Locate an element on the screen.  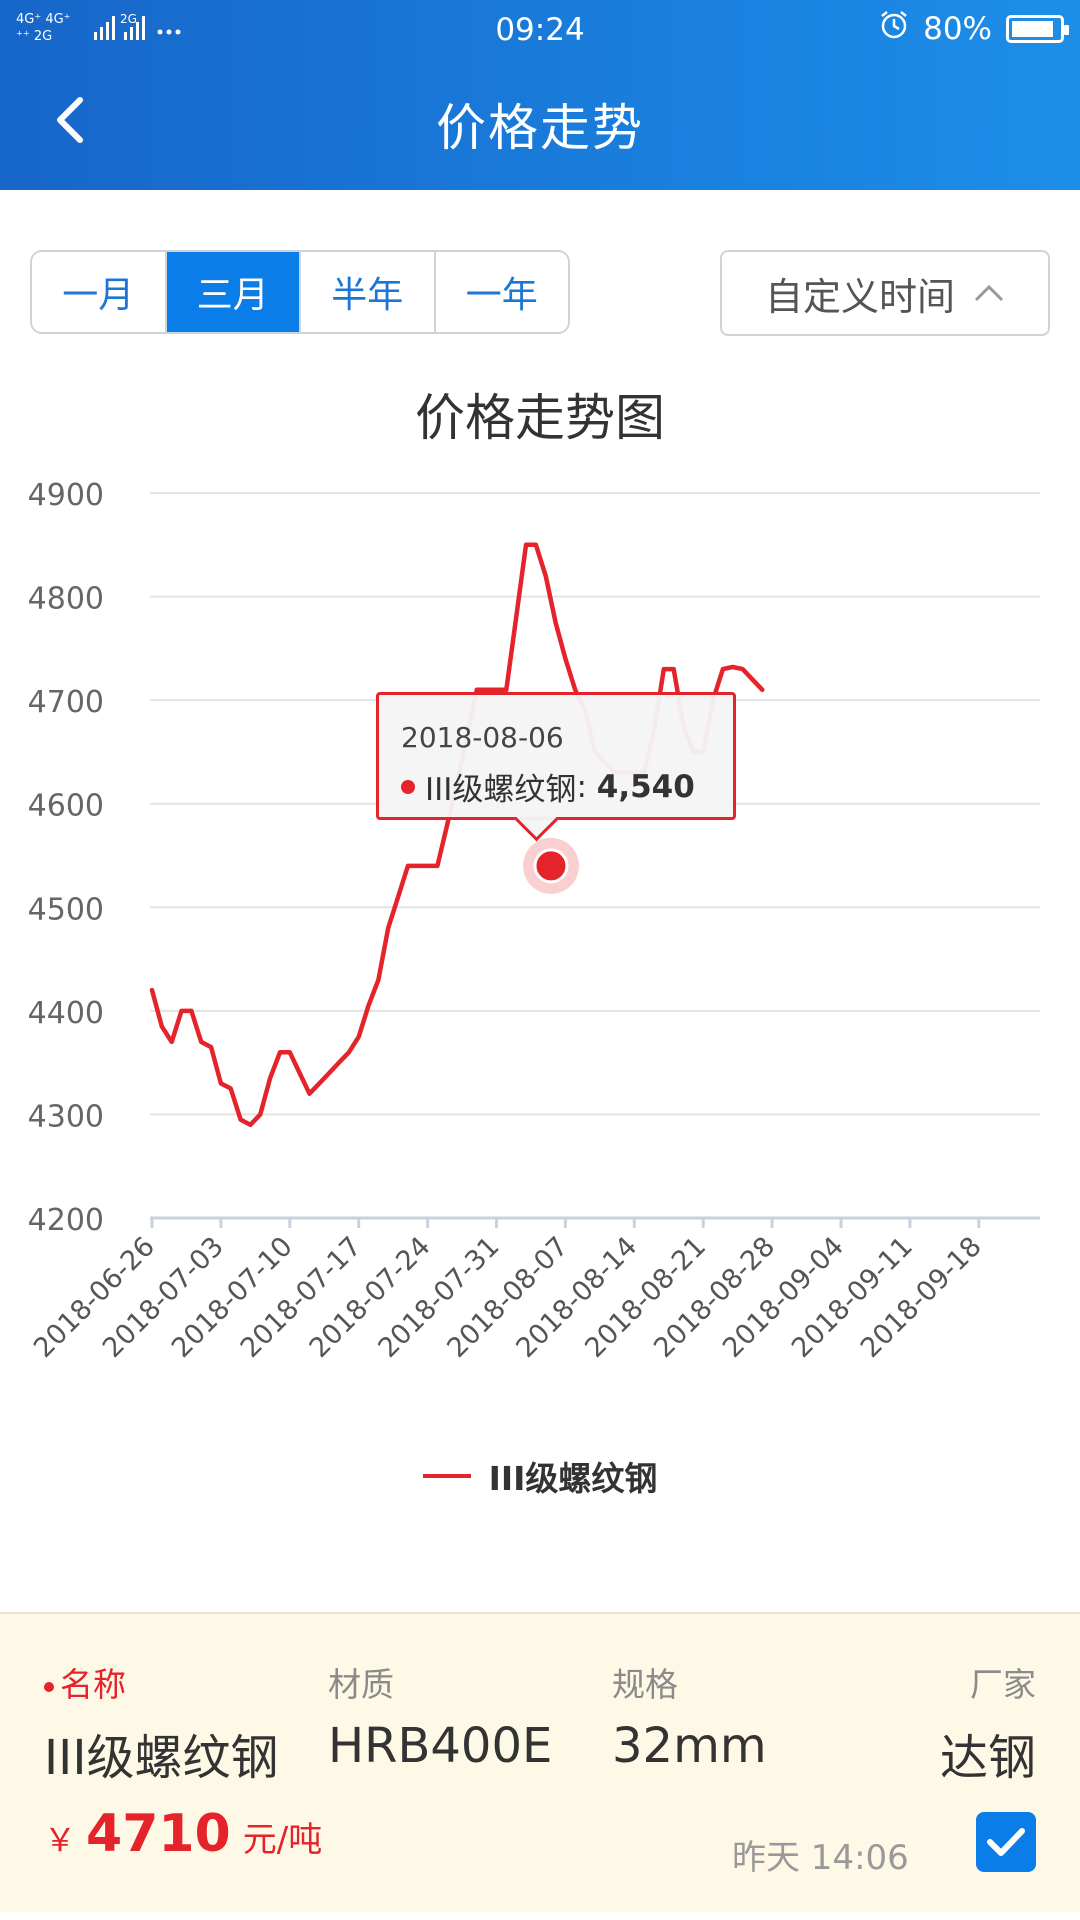
y-tick-label: 4200 is located at coordinates (66, 1220).